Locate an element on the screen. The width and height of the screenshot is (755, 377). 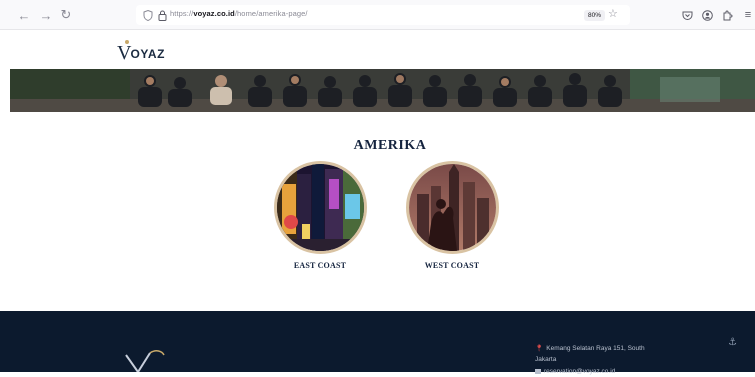
west-coast-image is located at coordinates (452, 207).